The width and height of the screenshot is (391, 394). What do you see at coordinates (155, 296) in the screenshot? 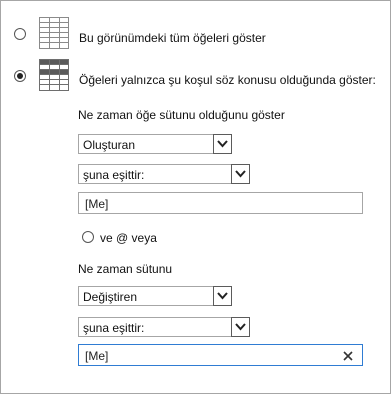
I see `condition2-column-select: Değiştiren` at bounding box center [155, 296].